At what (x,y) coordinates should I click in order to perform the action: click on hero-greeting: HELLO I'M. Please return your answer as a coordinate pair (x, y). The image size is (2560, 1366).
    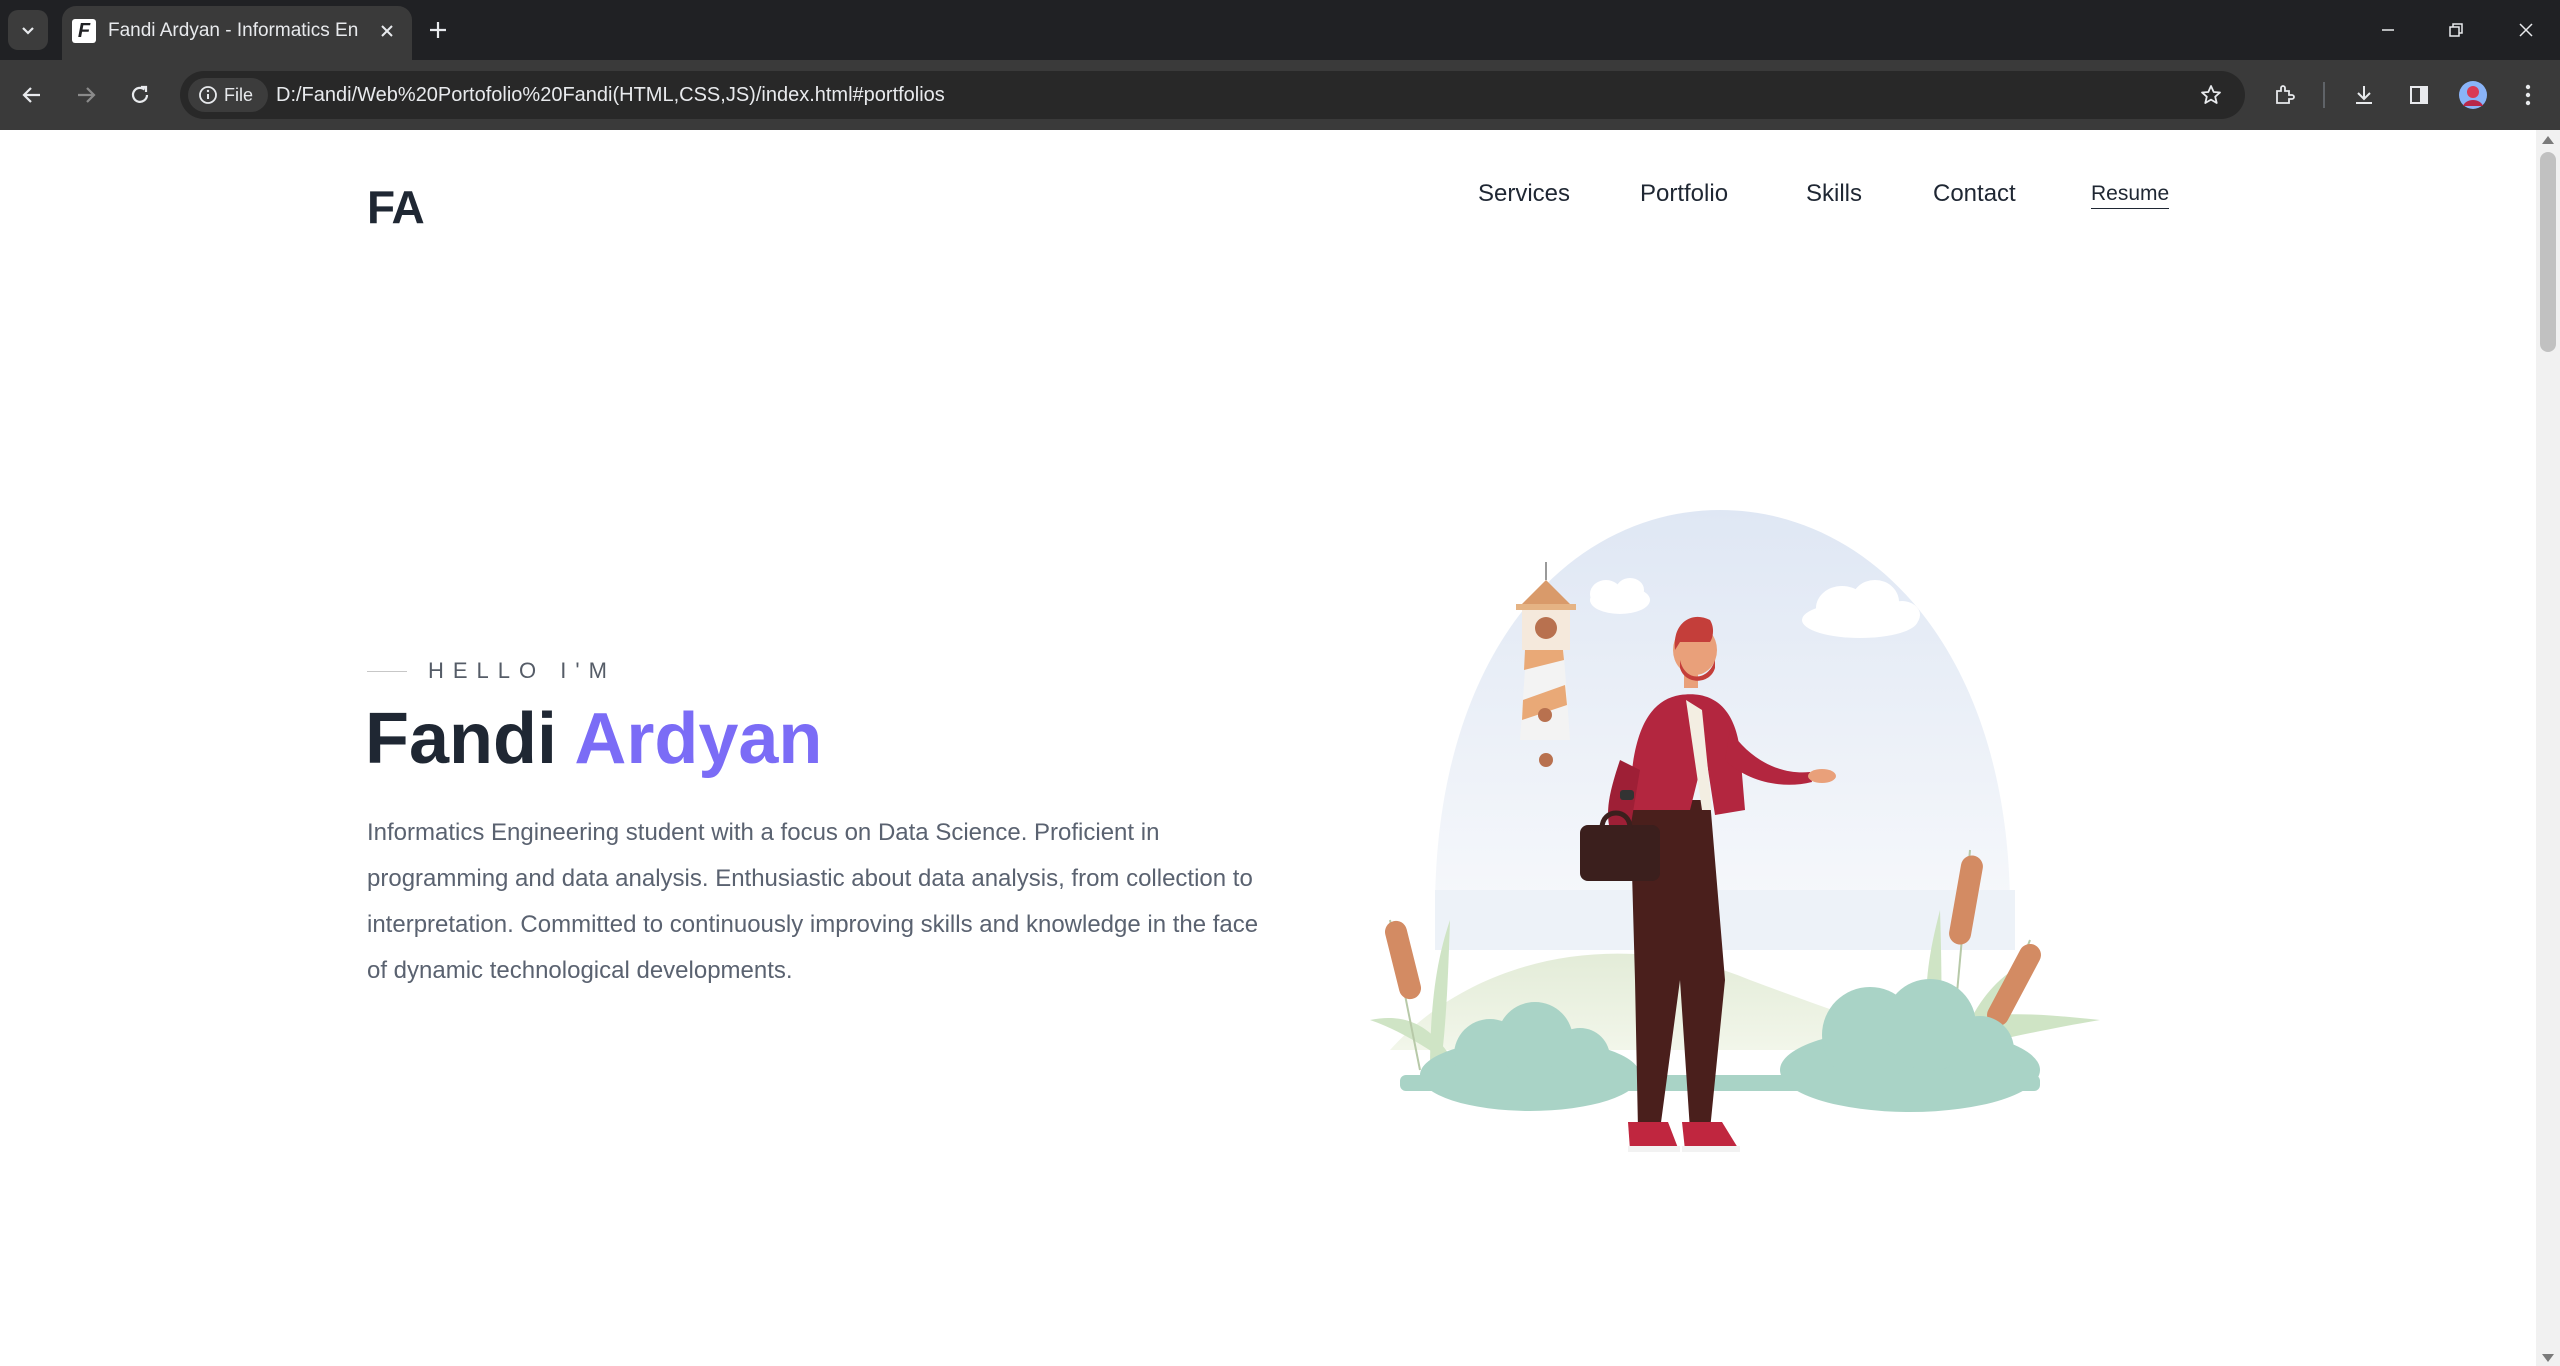
    Looking at the image, I should click on (522, 670).